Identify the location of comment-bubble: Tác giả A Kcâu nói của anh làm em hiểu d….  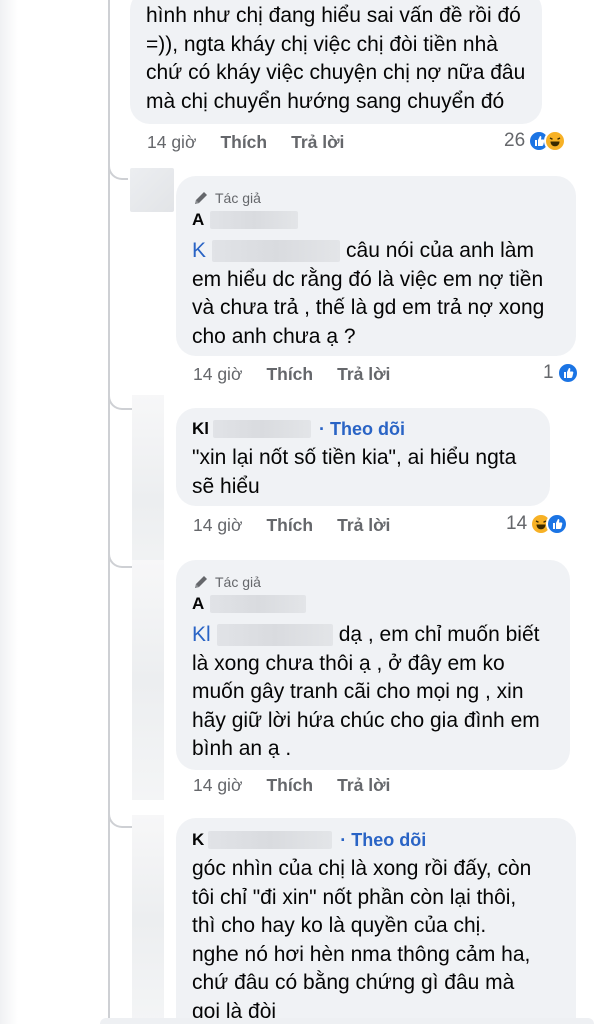
(376, 266).